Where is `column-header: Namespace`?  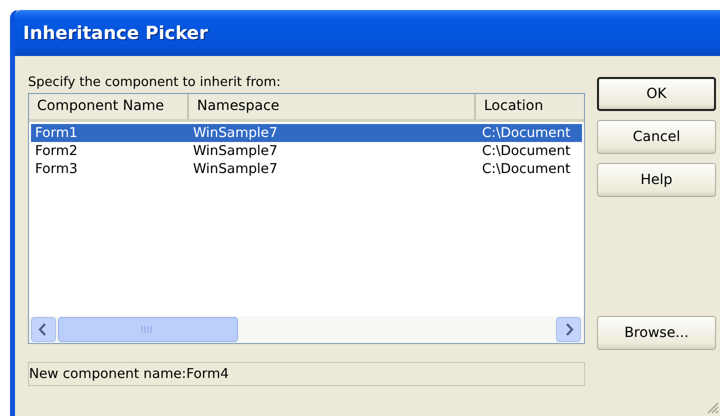
column-header: Namespace is located at coordinates (332, 108).